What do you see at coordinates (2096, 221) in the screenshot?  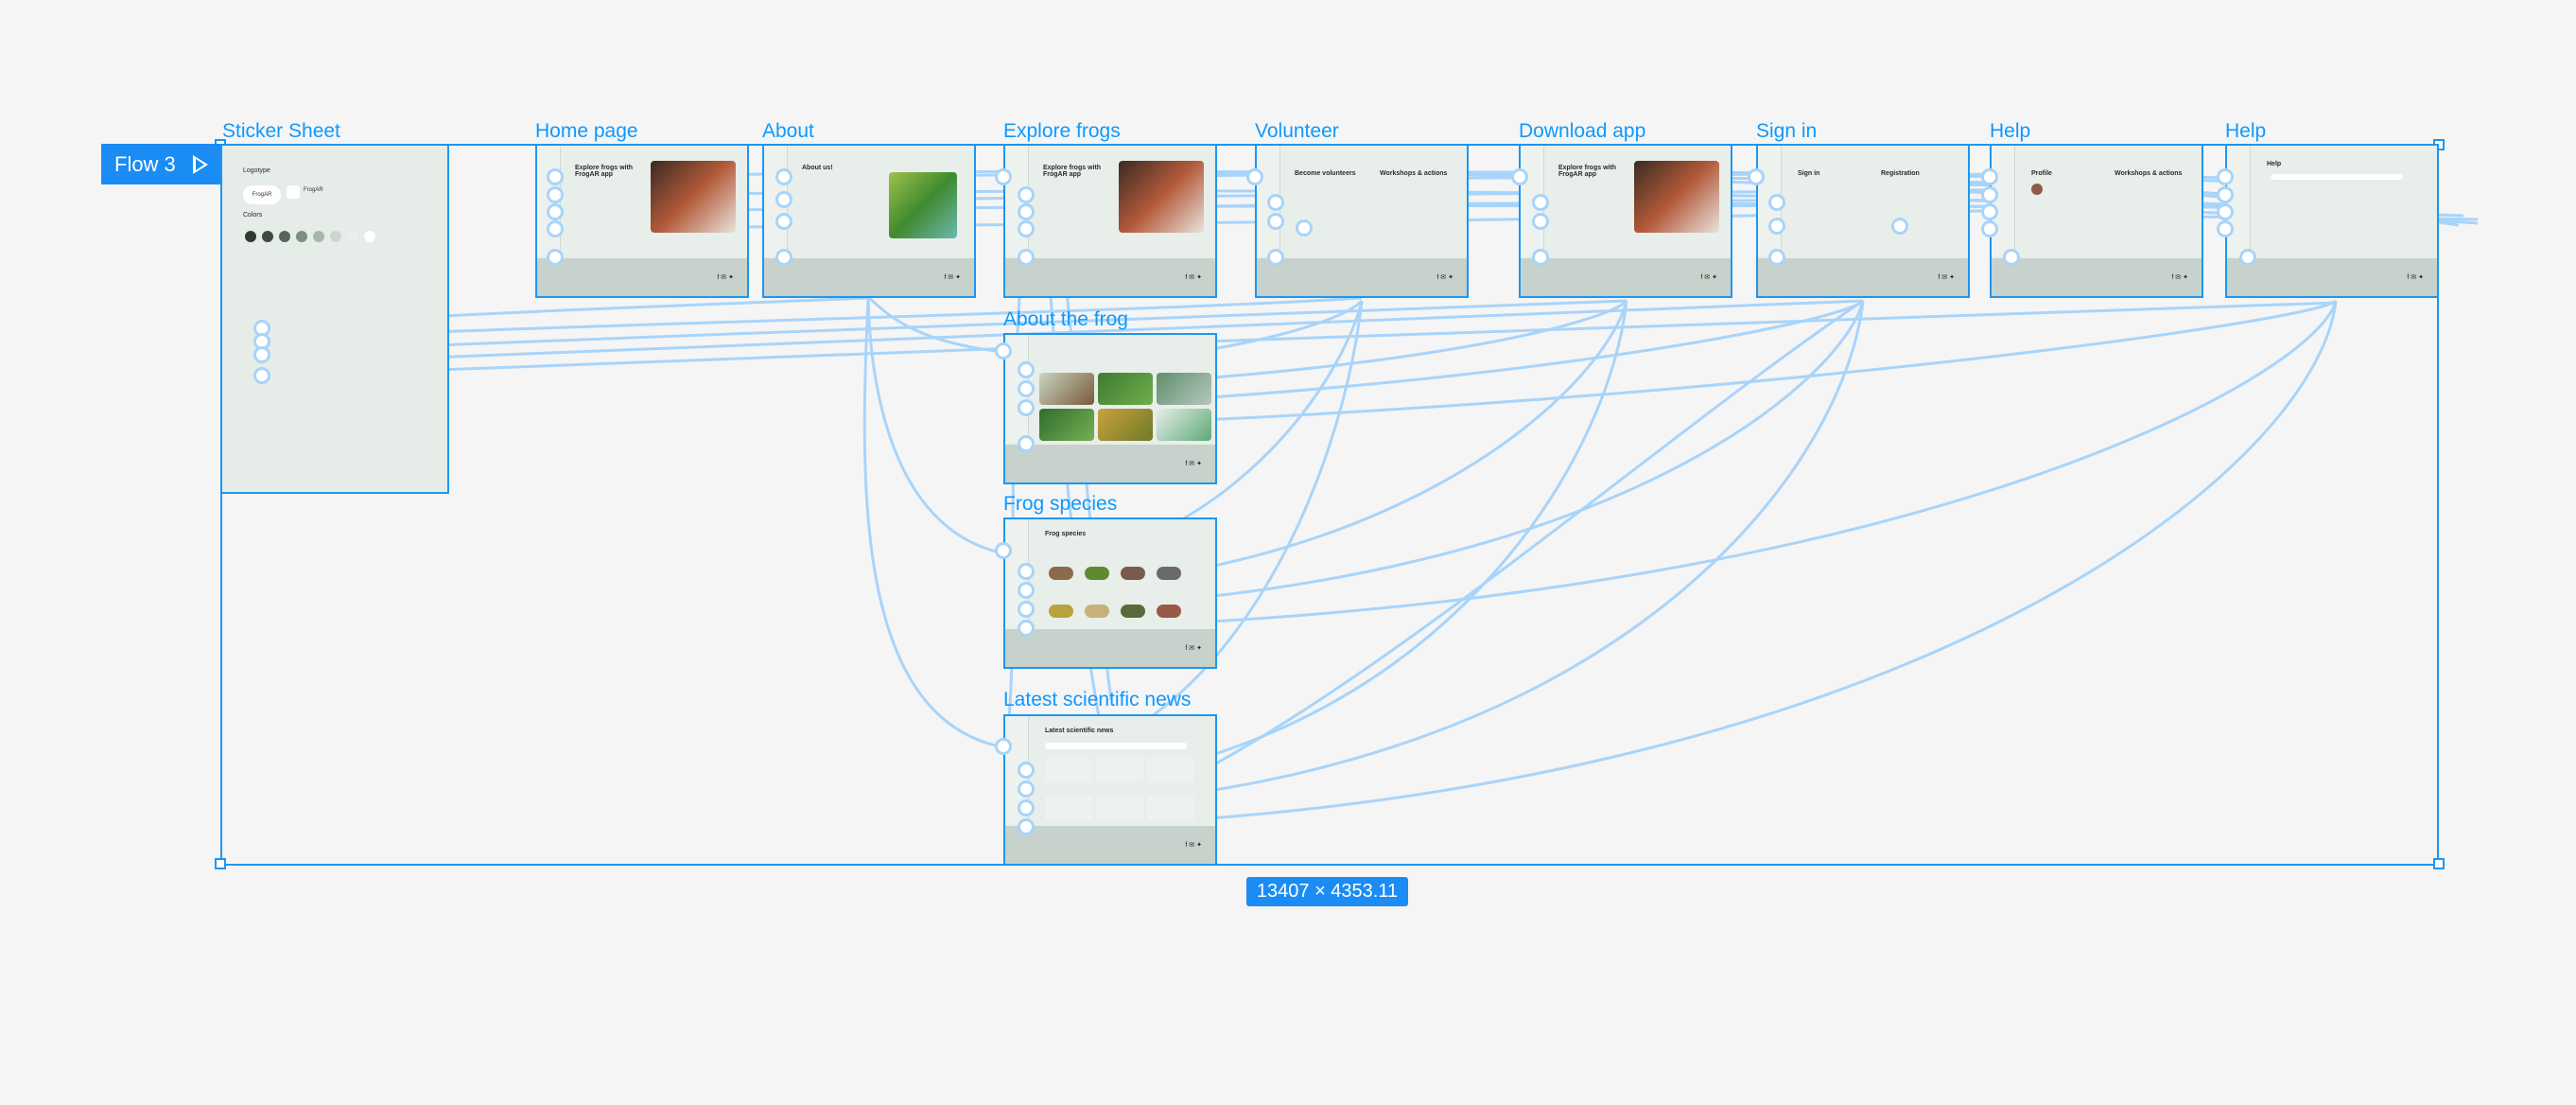 I see `frame-help-profile: Profile Workshops & actions f ✉ ✦` at bounding box center [2096, 221].